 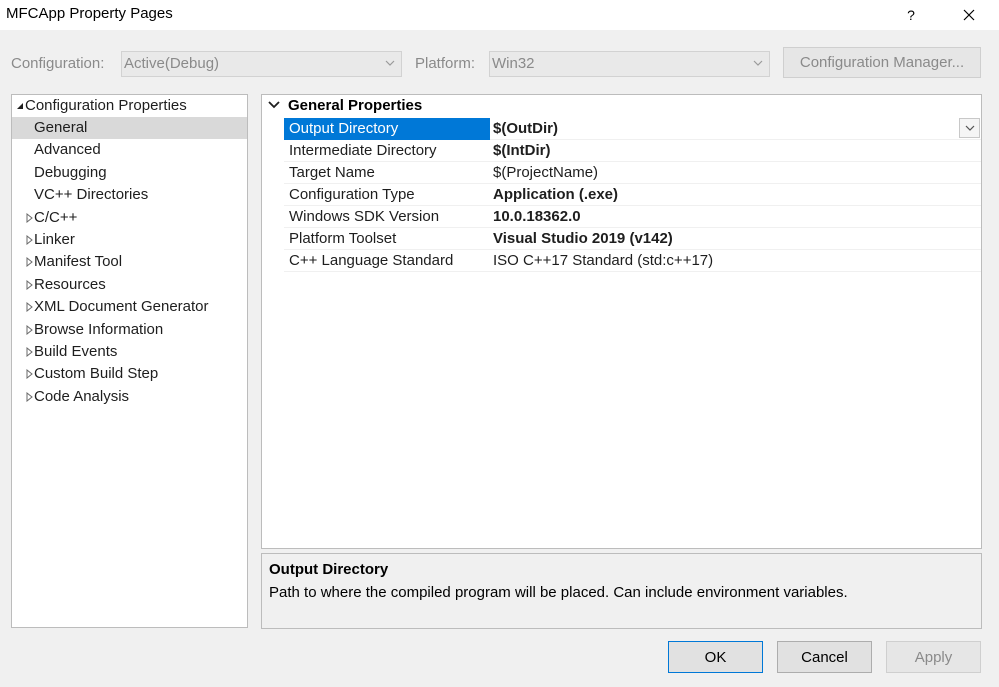 I want to click on property-value: $(OutDir), so click(x=525, y=129).